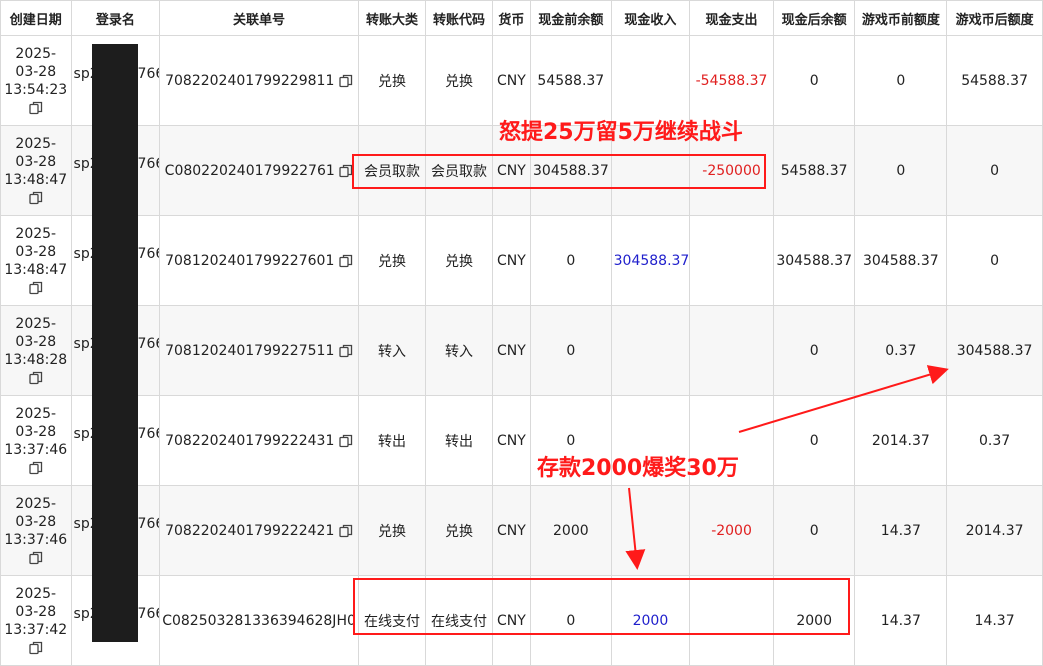  What do you see at coordinates (635, 528) in the screenshot?
I see `arrow-to-deposit` at bounding box center [635, 528].